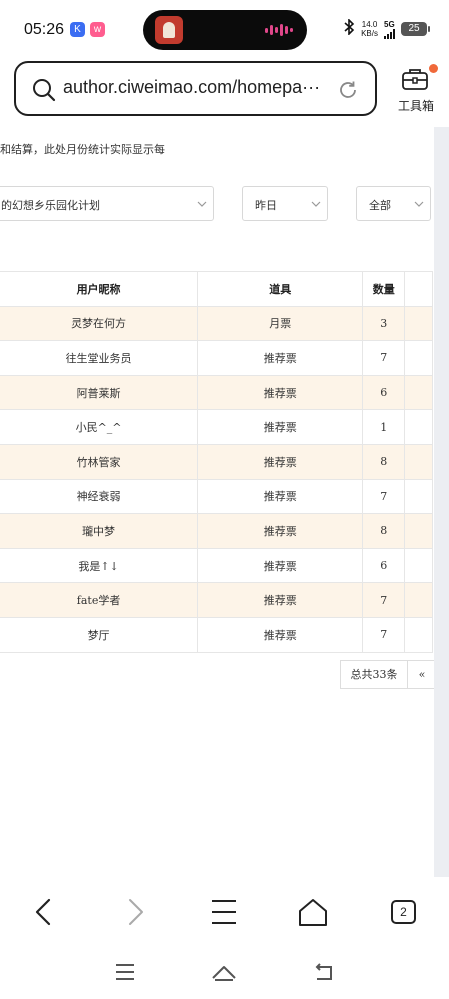 Image resolution: width=449 pixels, height=999 pixels. I want to click on table-row: 瓏中梦 推荐票 8, so click(216, 531).